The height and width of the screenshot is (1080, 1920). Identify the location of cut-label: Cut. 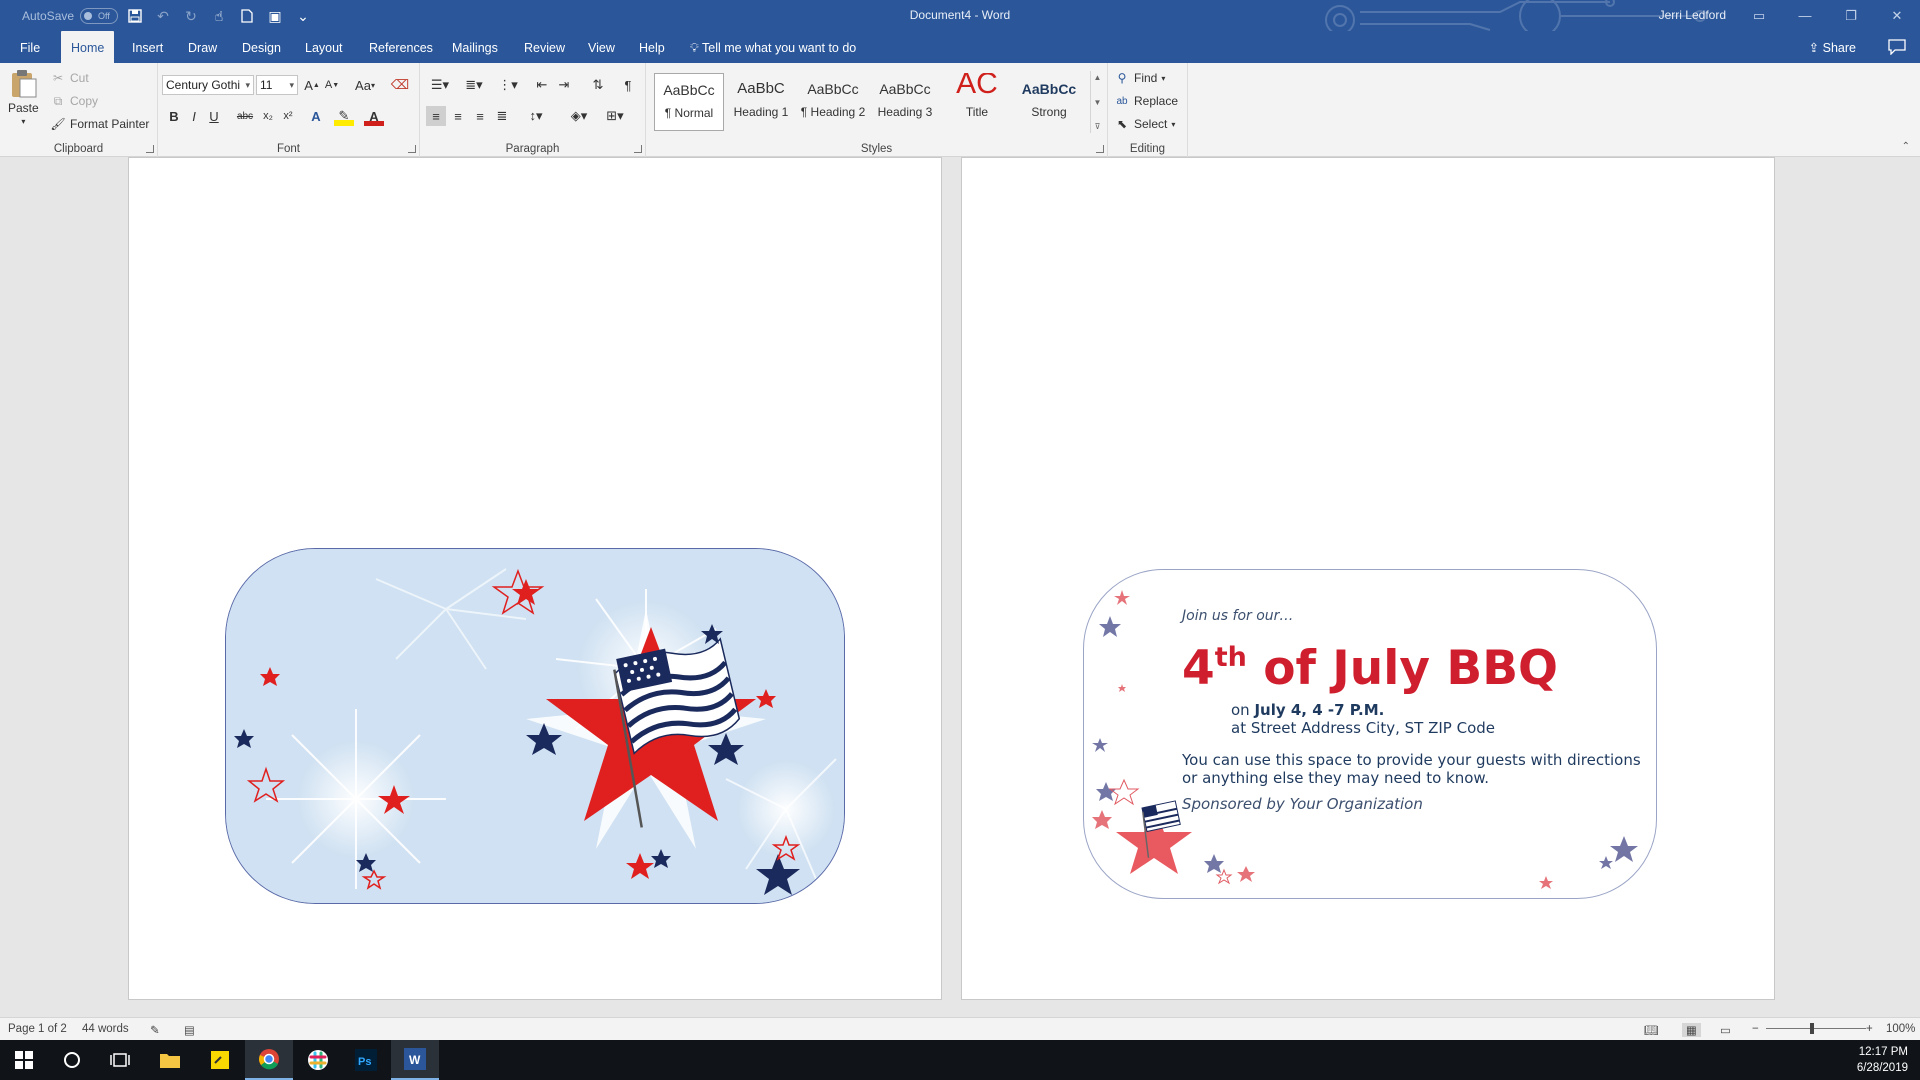
(79, 78).